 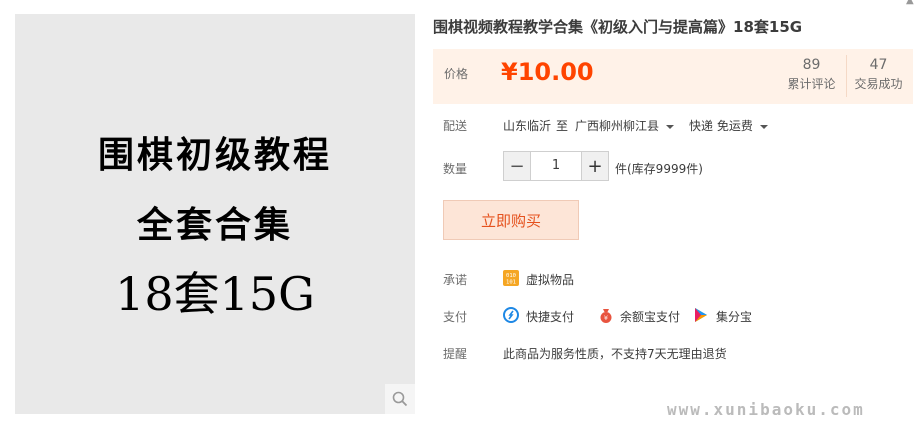 I want to click on svg-text: 101, so click(x=511, y=283).